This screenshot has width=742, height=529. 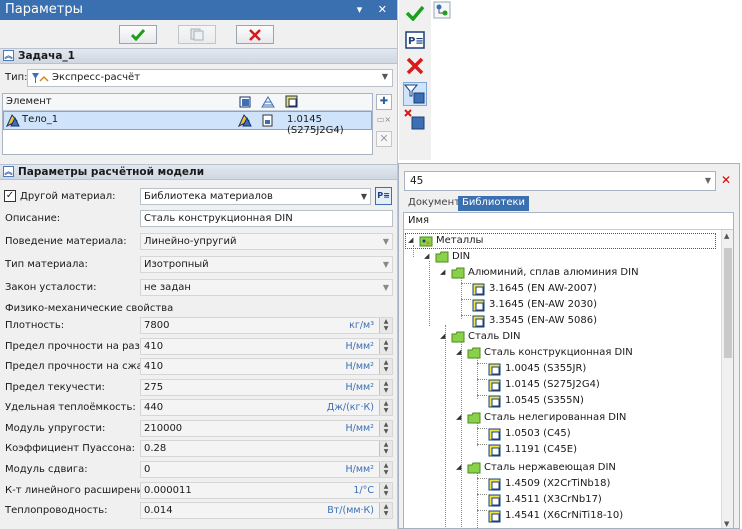 I want to click on clear-search-button: ✕, so click(x=726, y=180).